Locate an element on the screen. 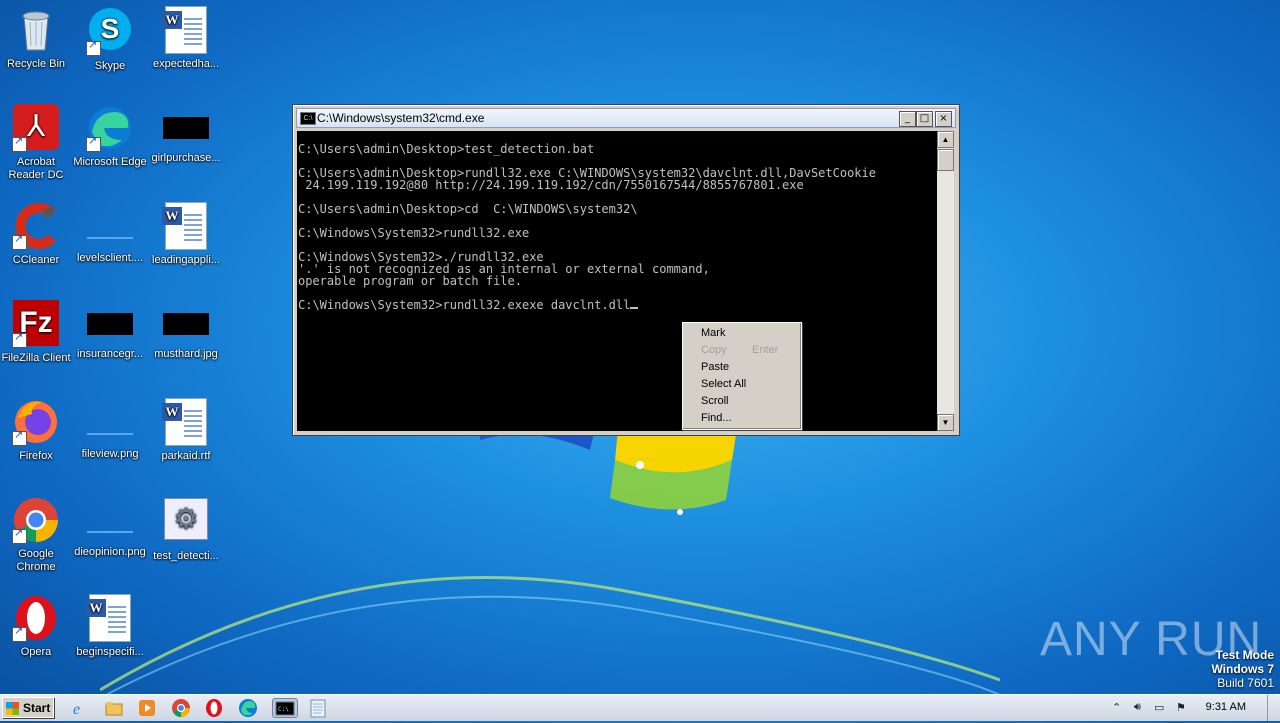  desktop-icon-parkaid: W parkaid.rtf is located at coordinates (186, 430).